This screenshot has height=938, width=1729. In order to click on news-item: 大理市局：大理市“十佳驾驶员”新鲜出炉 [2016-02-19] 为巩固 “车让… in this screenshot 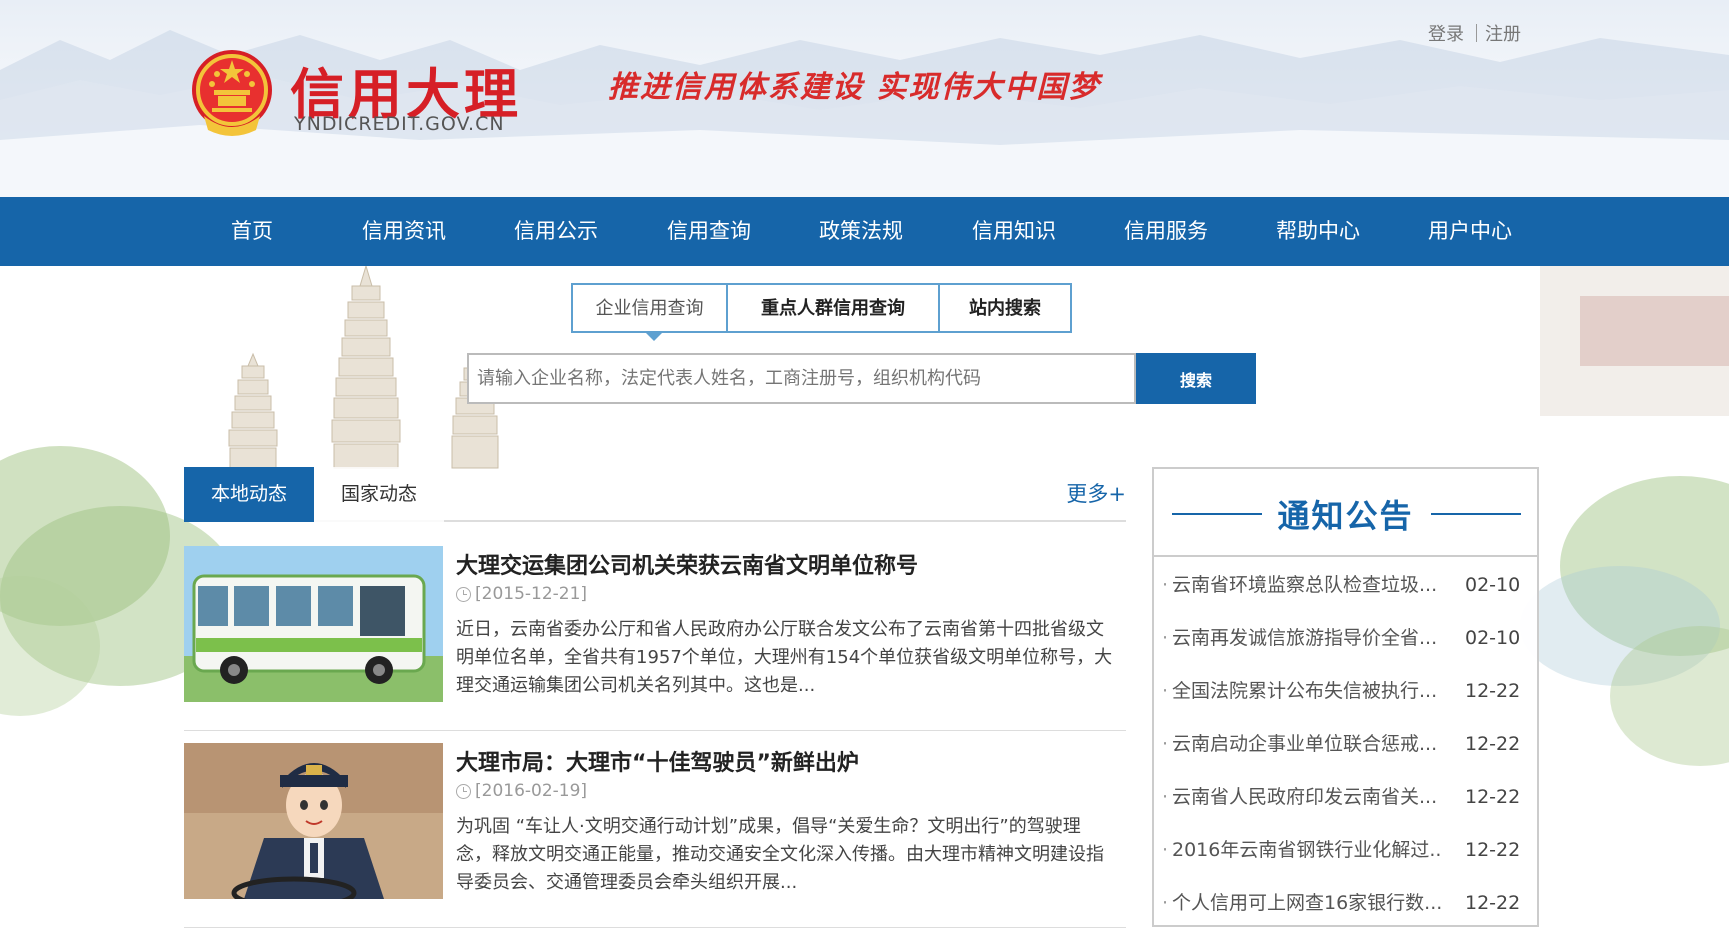, I will do `click(655, 835)`.